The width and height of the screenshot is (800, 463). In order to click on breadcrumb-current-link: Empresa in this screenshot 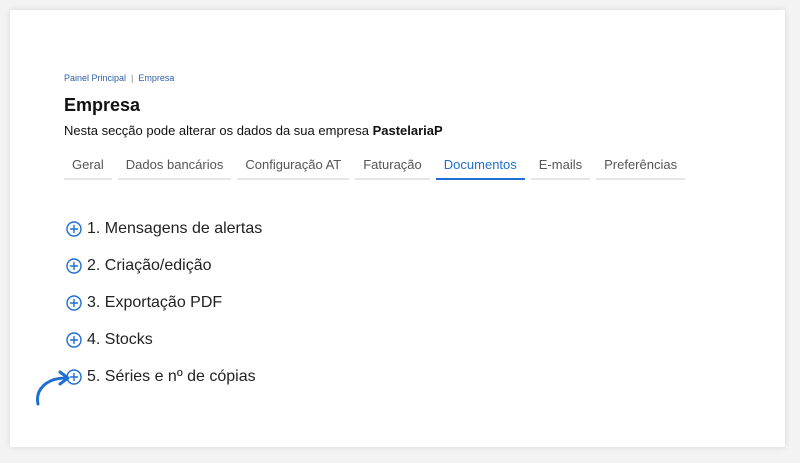, I will do `click(156, 78)`.